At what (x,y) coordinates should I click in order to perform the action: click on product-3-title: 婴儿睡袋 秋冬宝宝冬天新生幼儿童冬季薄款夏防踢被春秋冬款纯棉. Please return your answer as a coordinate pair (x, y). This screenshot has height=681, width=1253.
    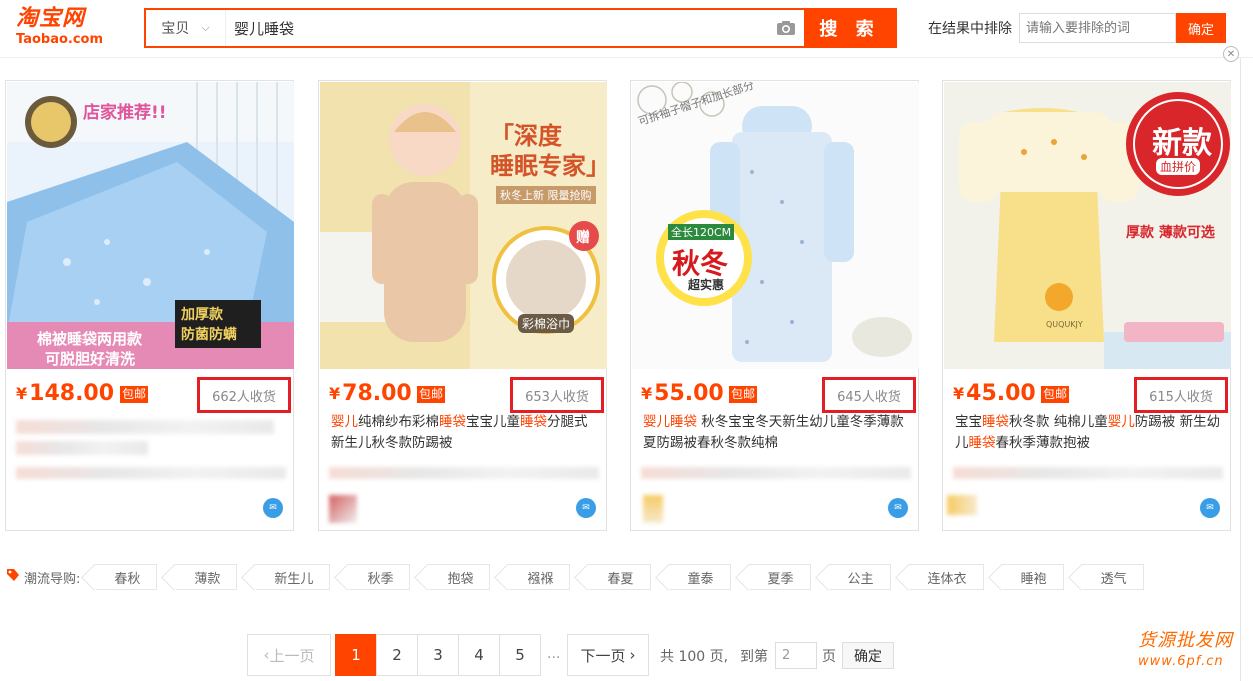
    Looking at the image, I should click on (776, 433).